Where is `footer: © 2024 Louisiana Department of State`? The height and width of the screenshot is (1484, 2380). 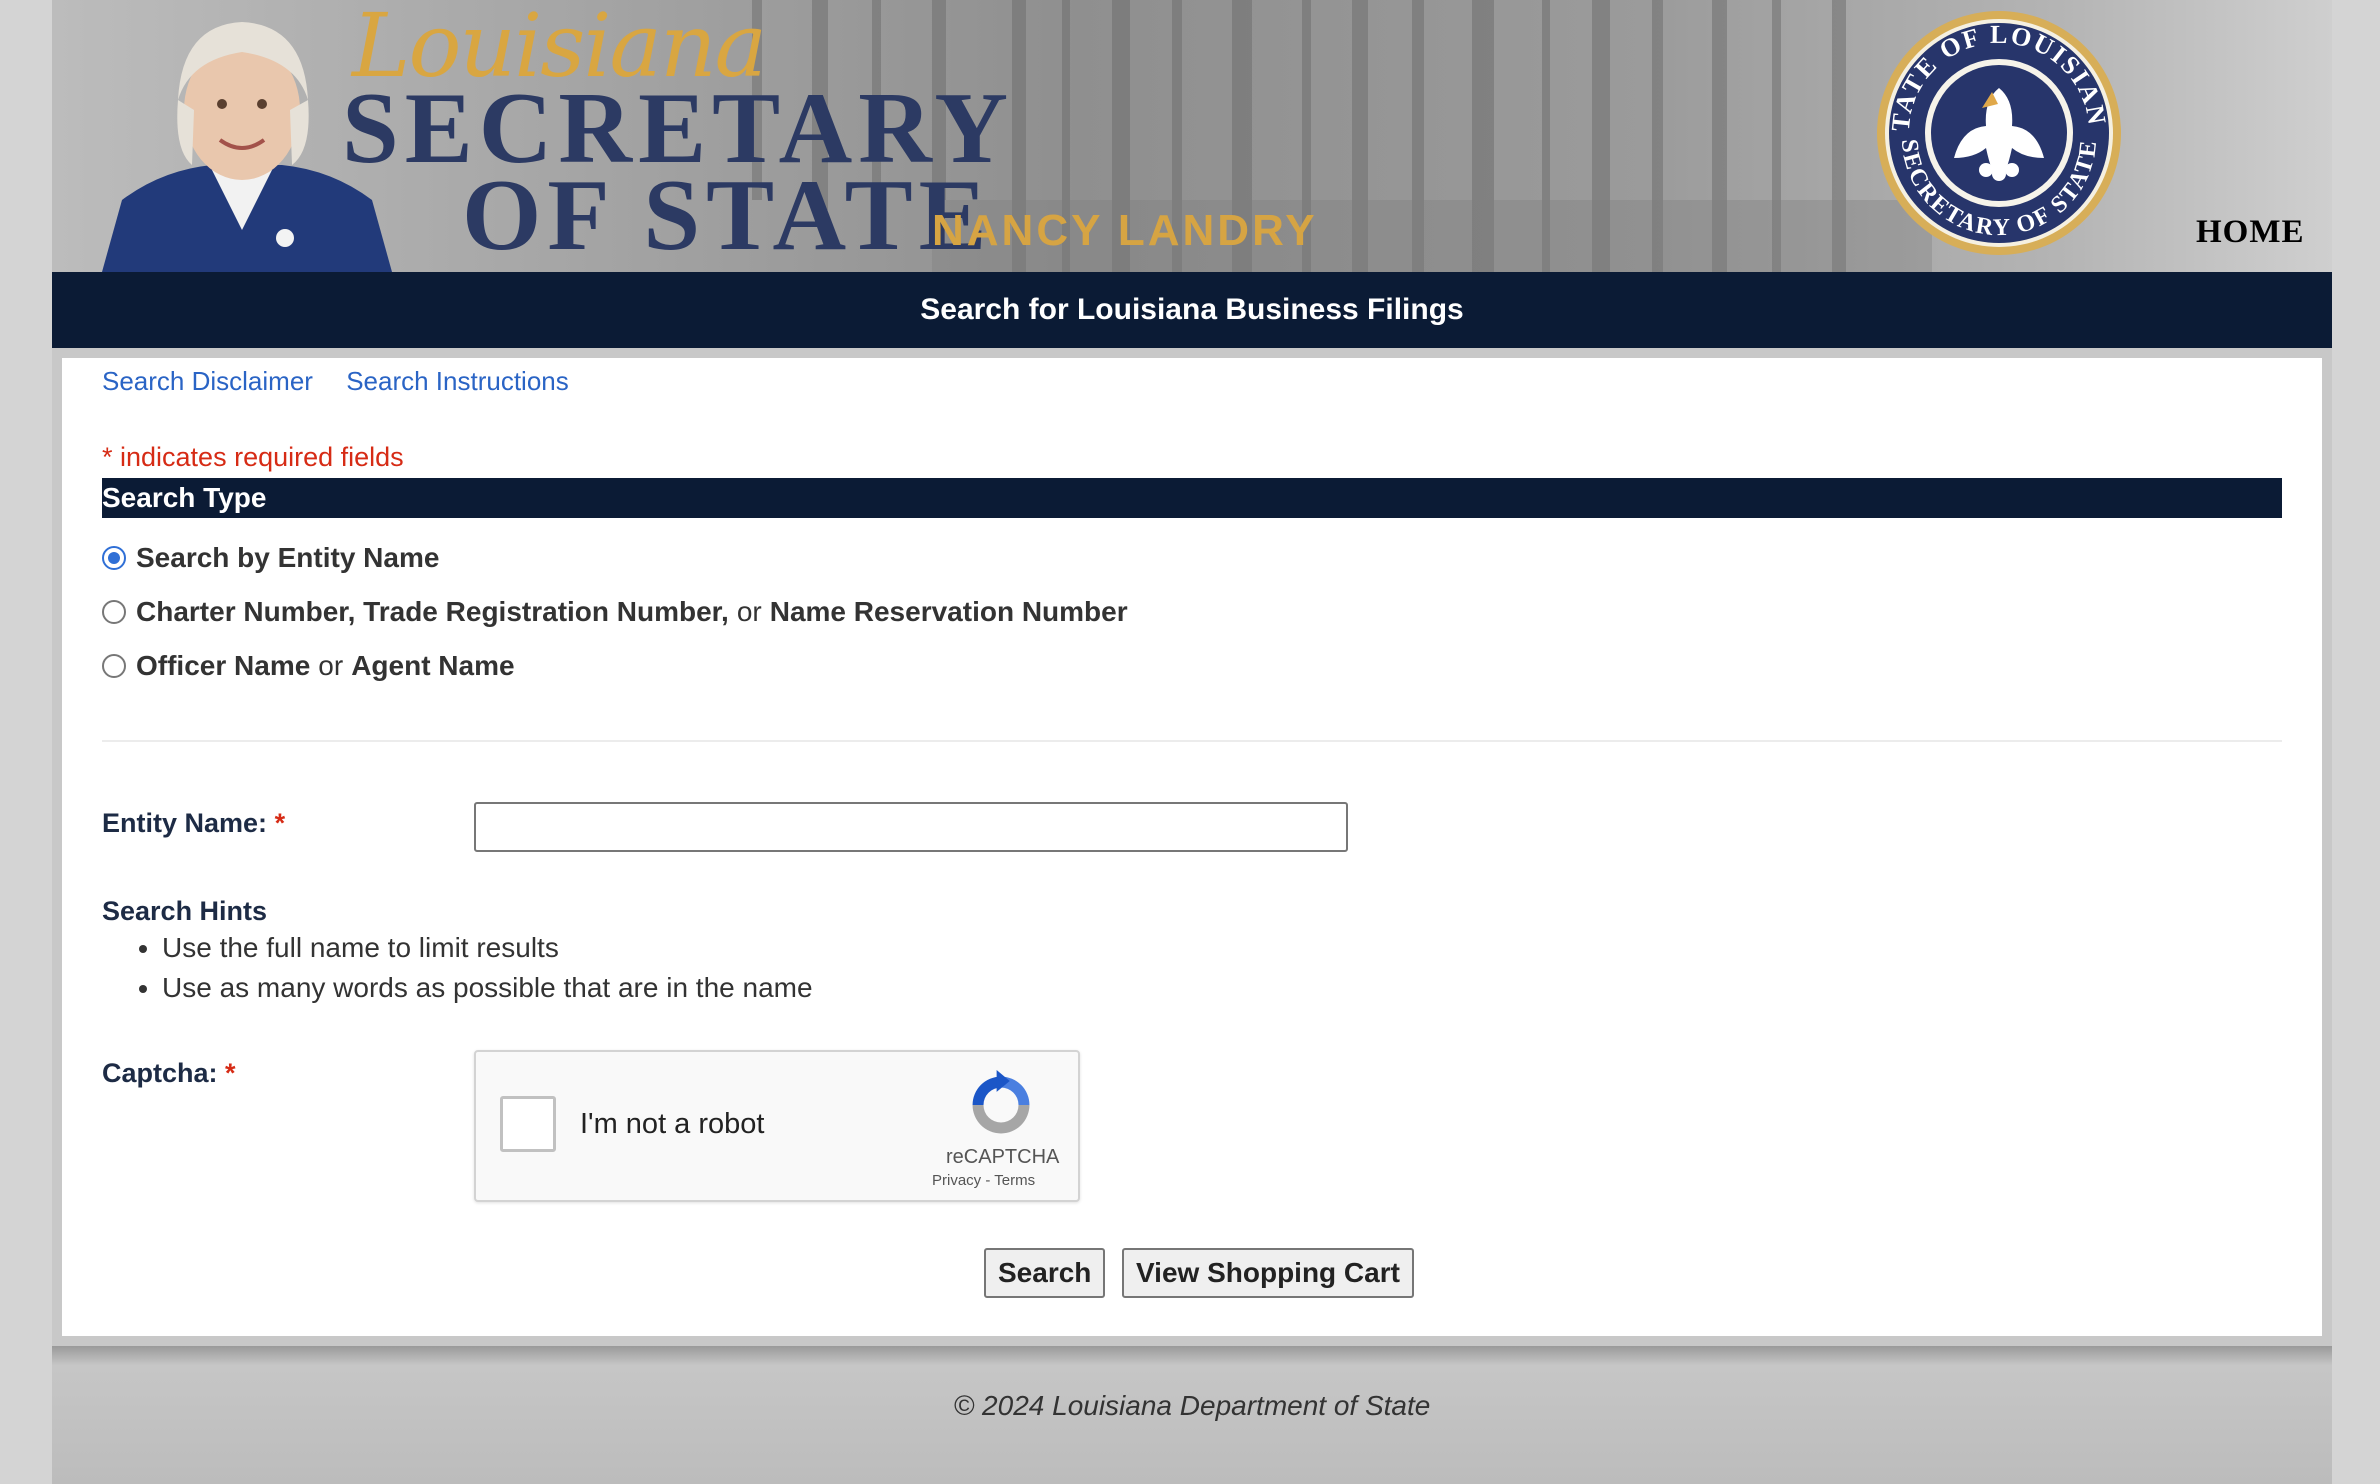
footer: © 2024 Louisiana Department of State is located at coordinates (1192, 1415).